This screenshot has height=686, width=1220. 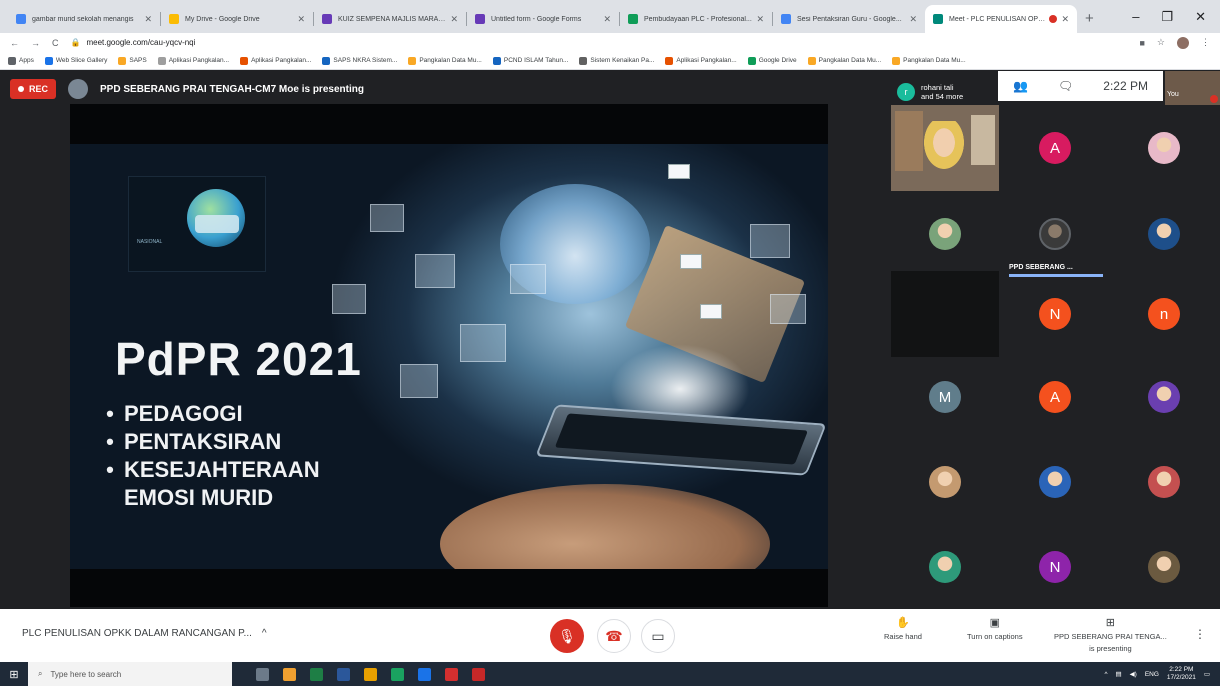 What do you see at coordinates (199, 497) in the screenshot?
I see `slide-bullet-continuation: EMOSI MURID` at bounding box center [199, 497].